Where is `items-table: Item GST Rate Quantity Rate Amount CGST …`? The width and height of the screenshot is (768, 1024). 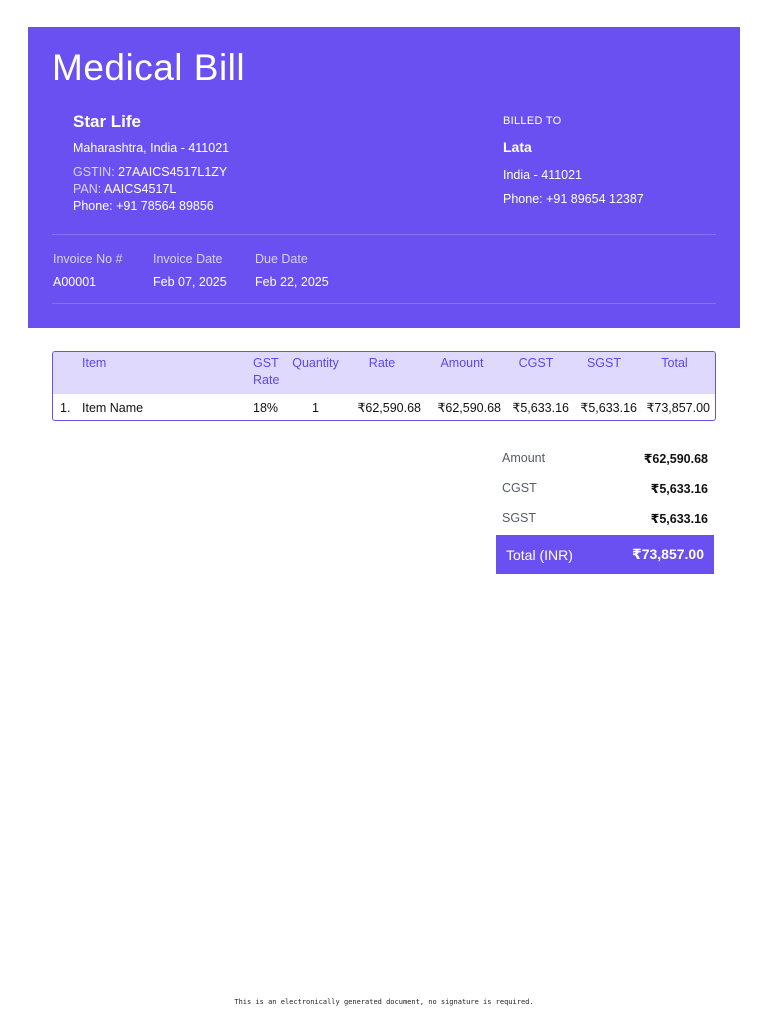
items-table: Item GST Rate Quantity Rate Amount CGST … is located at coordinates (384, 386).